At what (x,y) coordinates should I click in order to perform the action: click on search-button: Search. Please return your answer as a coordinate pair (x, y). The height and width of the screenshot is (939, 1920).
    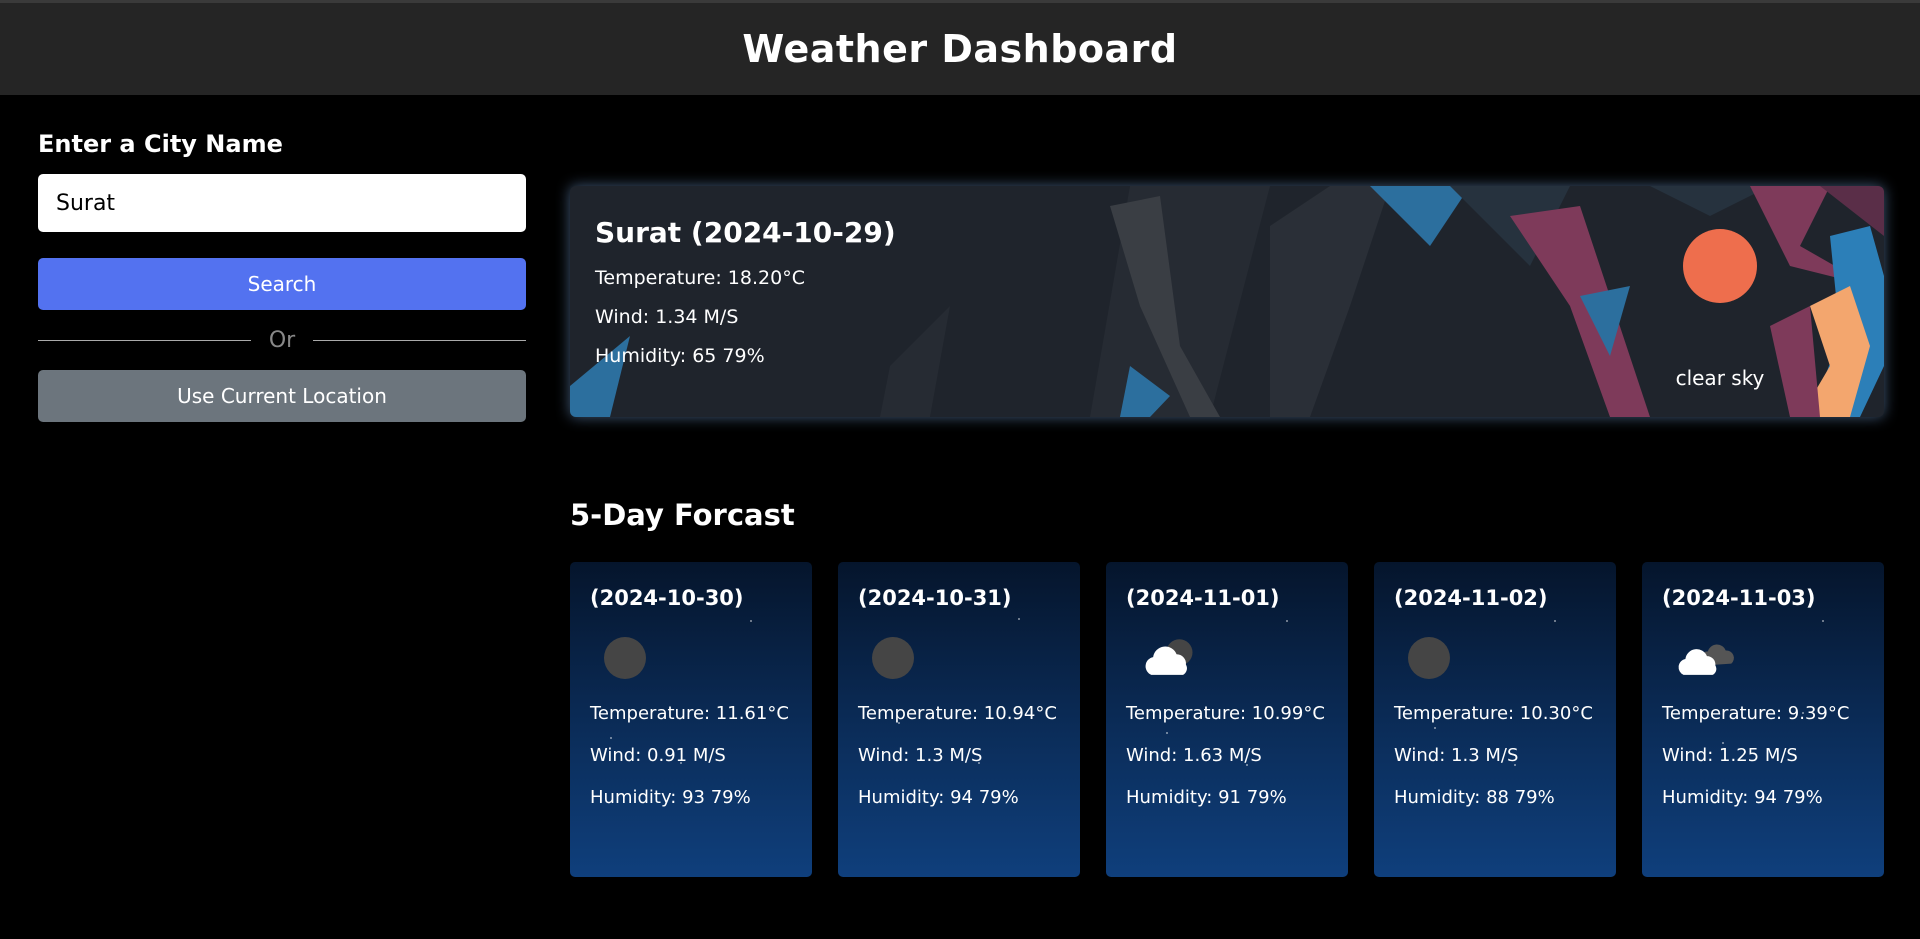
    Looking at the image, I should click on (282, 284).